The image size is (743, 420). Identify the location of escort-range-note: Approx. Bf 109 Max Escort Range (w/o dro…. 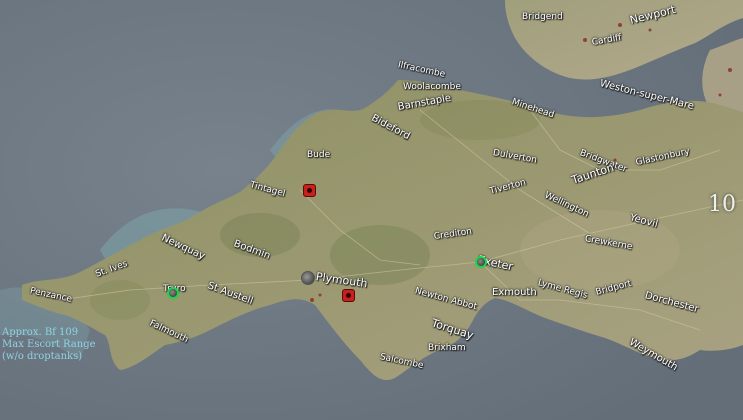
(49, 345).